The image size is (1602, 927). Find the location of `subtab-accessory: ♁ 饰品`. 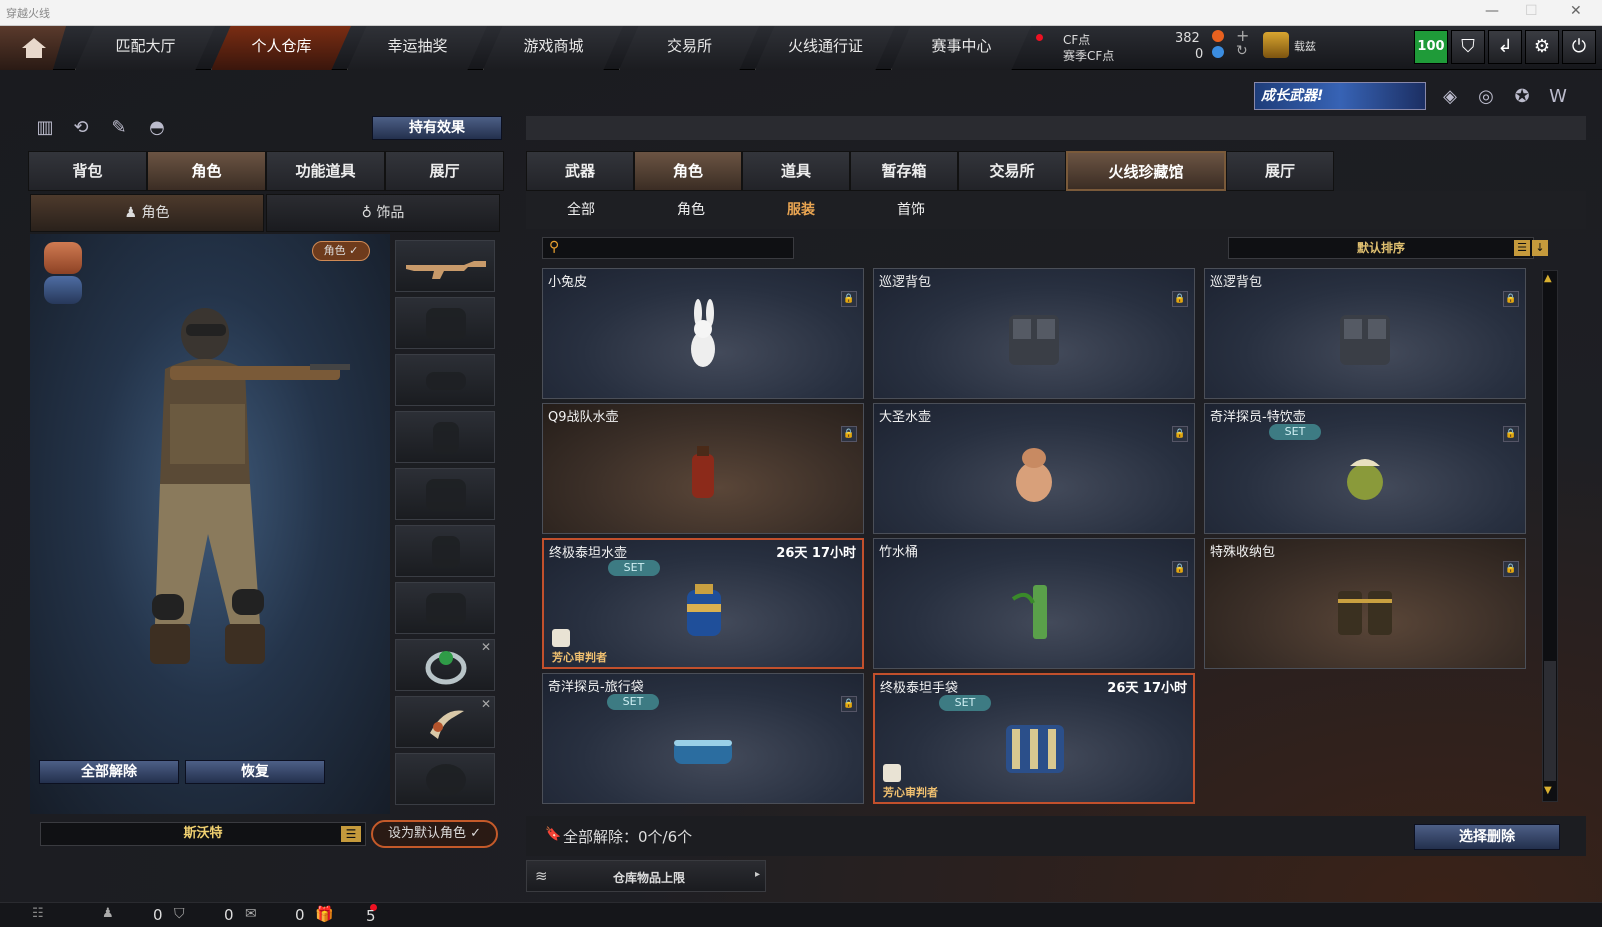

subtab-accessory: ♁ 饰品 is located at coordinates (383, 213).